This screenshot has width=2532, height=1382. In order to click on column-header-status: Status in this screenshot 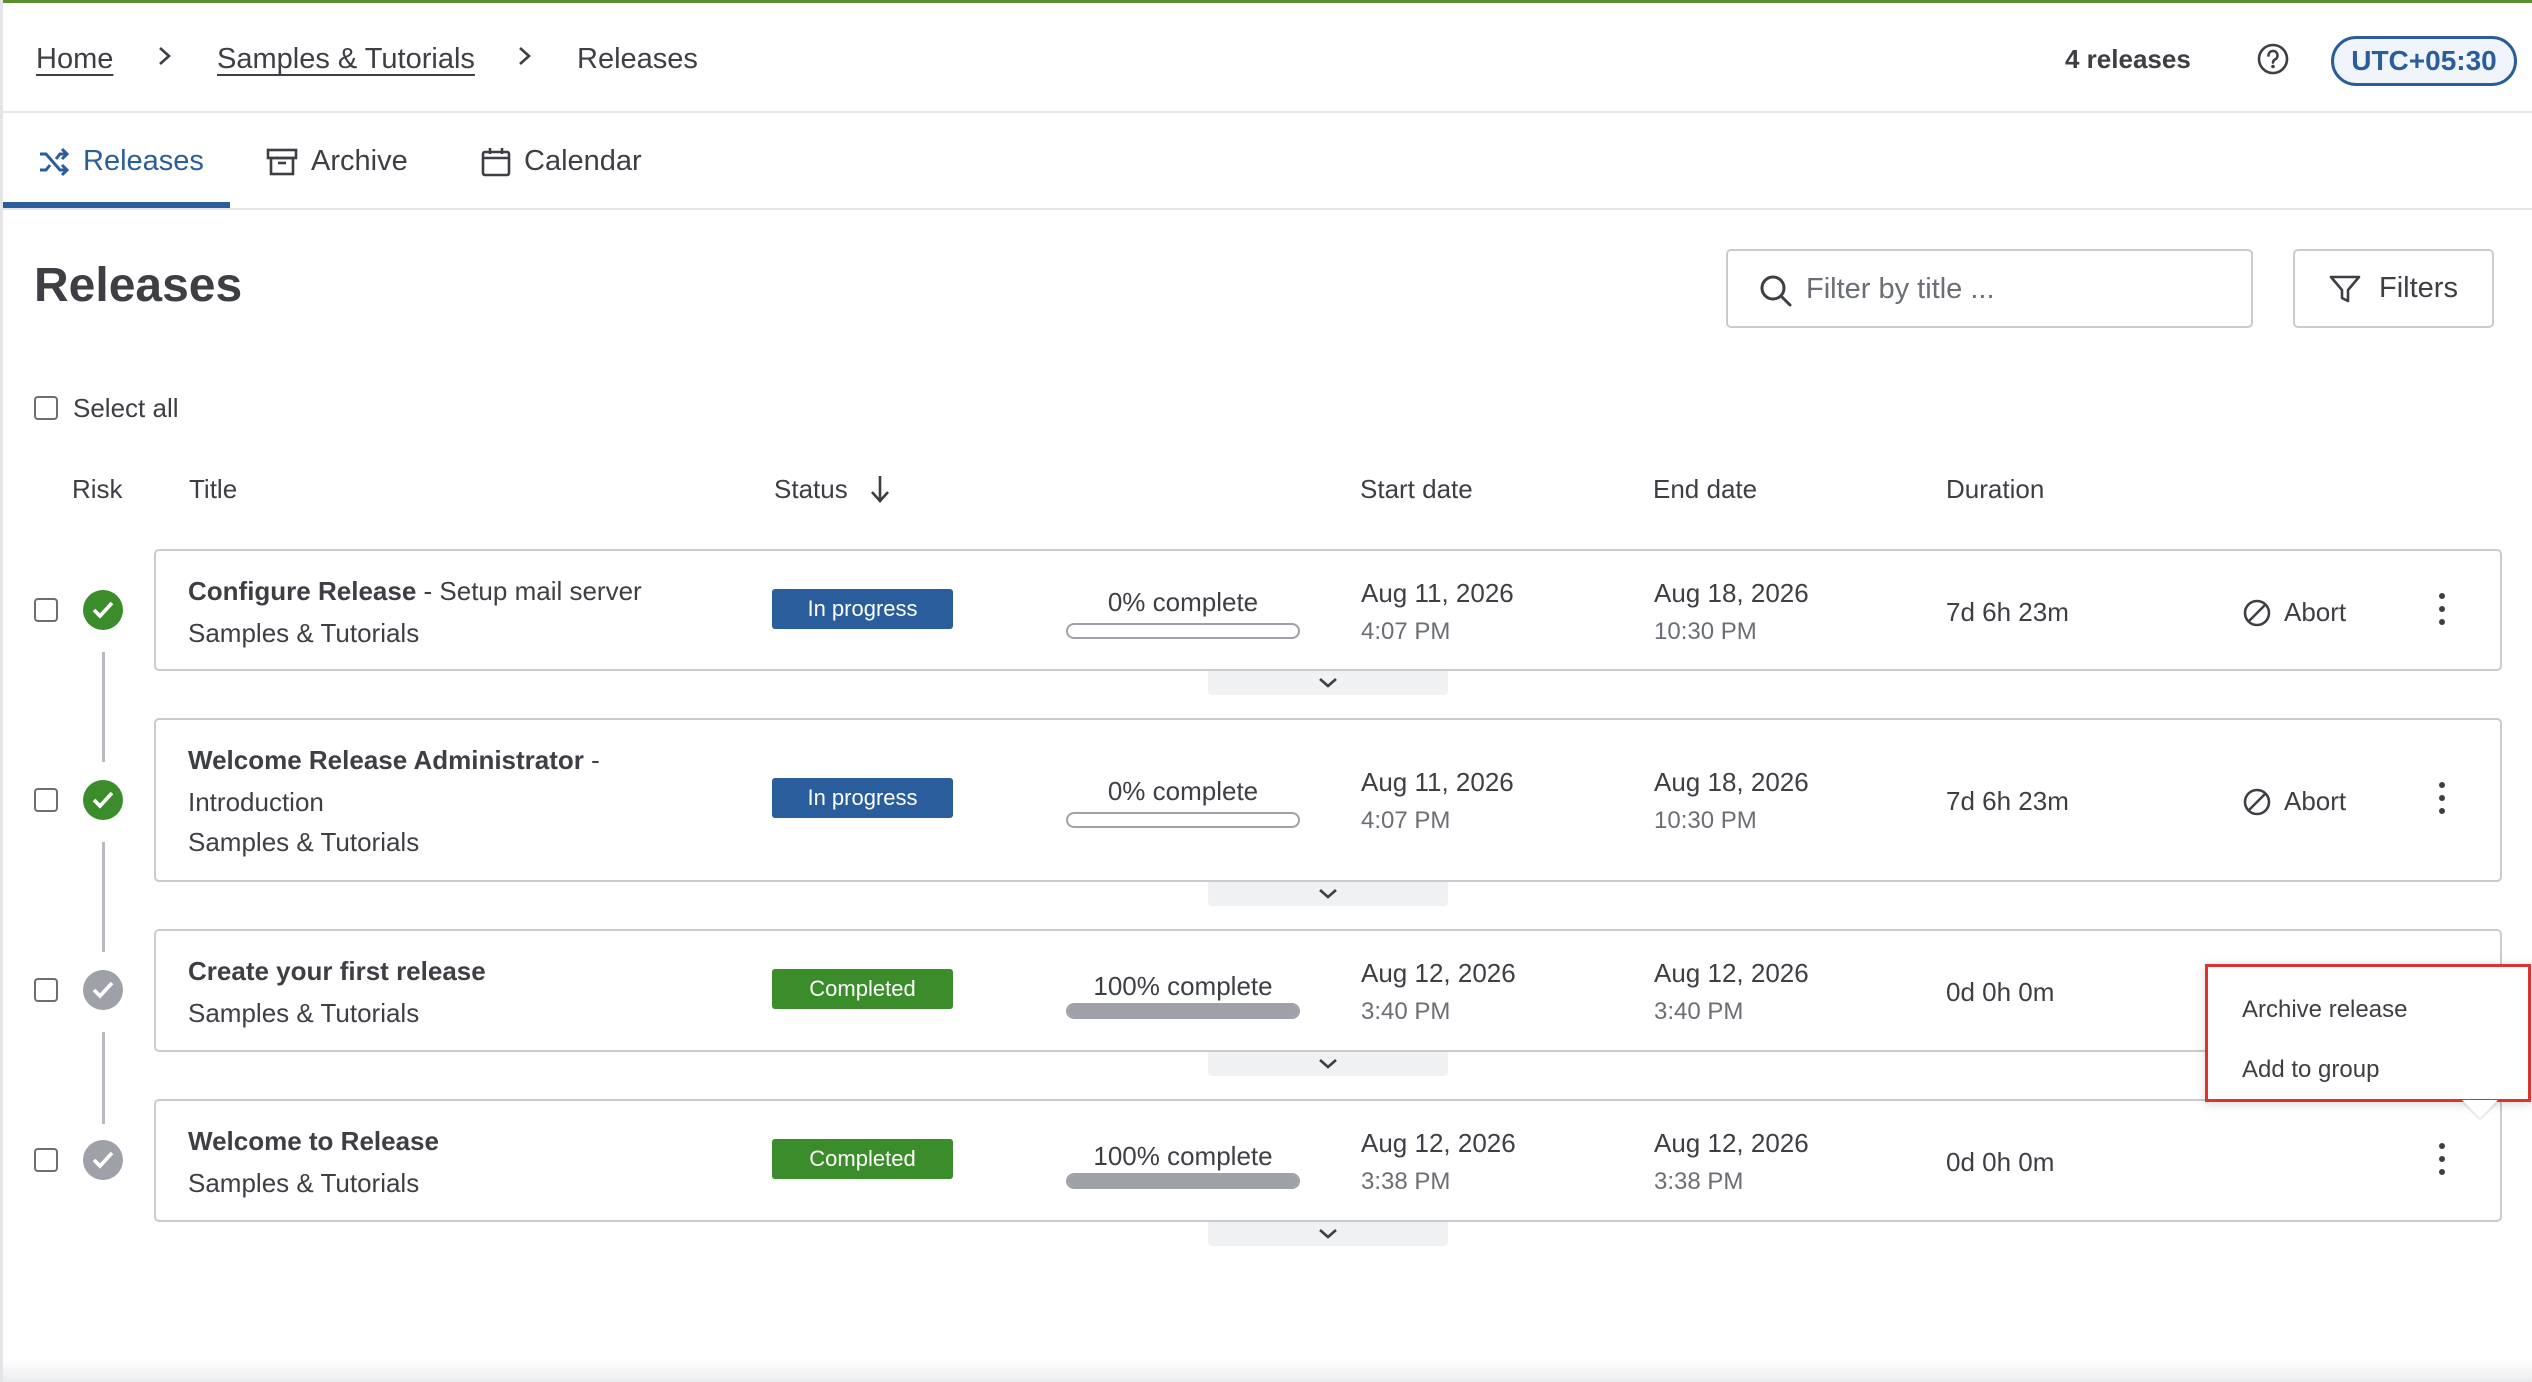, I will do `click(832, 489)`.